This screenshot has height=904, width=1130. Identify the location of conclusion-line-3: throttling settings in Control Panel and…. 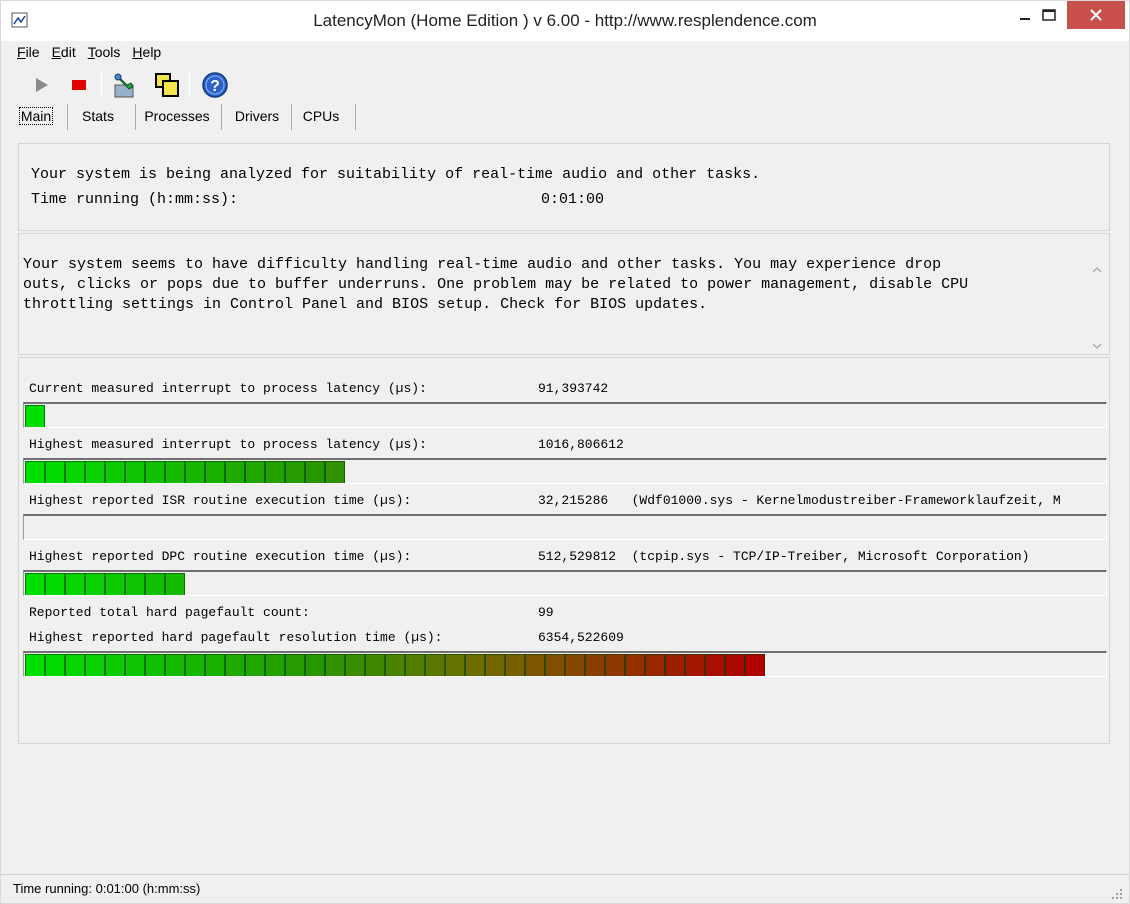
(365, 304).